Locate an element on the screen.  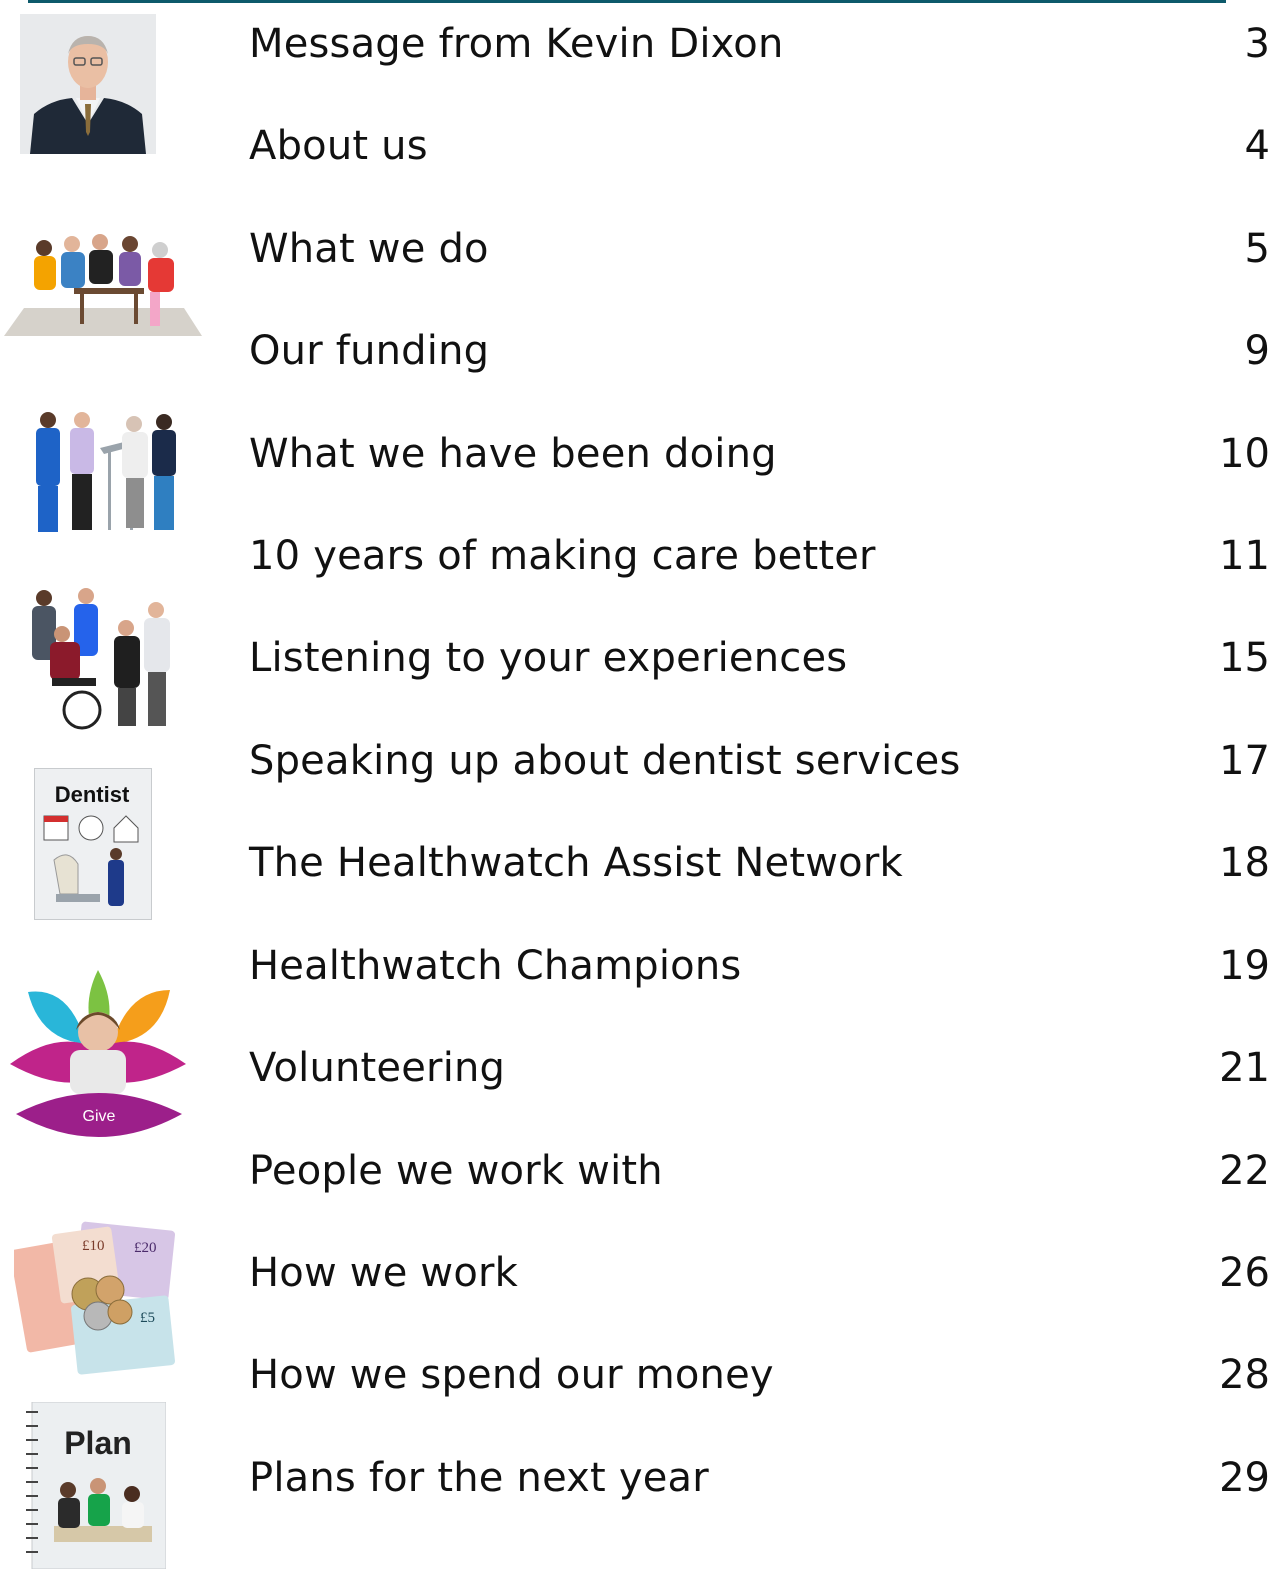
toc-entry: The Healthwatch Assist Network 18 is located at coordinates (638, 863).